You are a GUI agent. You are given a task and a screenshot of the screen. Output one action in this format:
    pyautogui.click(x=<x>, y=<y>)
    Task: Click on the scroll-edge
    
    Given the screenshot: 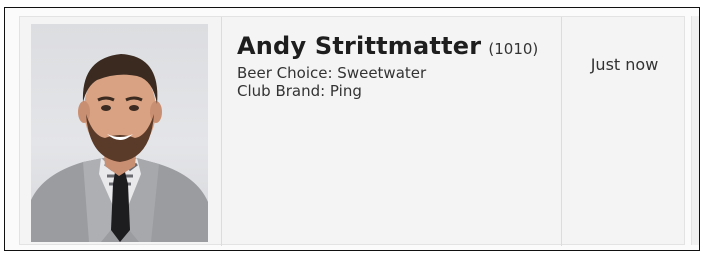 What is the action you would take?
    pyautogui.click(x=695, y=130)
    